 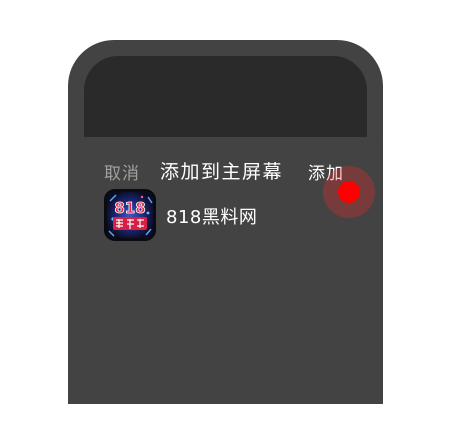 I want to click on app-name-label: 818黑料网, so click(x=212, y=217).